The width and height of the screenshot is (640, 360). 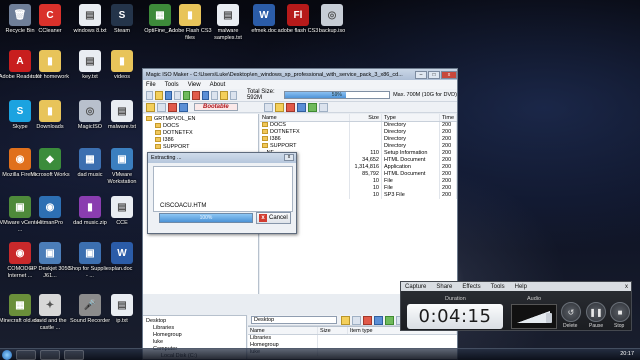 What do you see at coordinates (620, 312) in the screenshot?
I see `stop-button: ■` at bounding box center [620, 312].